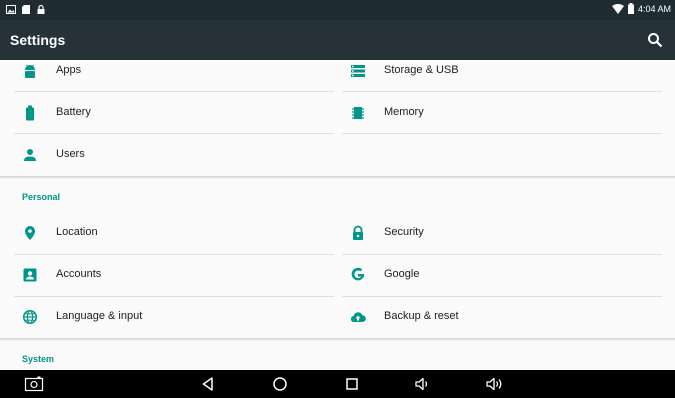 The image size is (675, 398). What do you see at coordinates (337, 40) in the screenshot?
I see `app-bar: Settings` at bounding box center [337, 40].